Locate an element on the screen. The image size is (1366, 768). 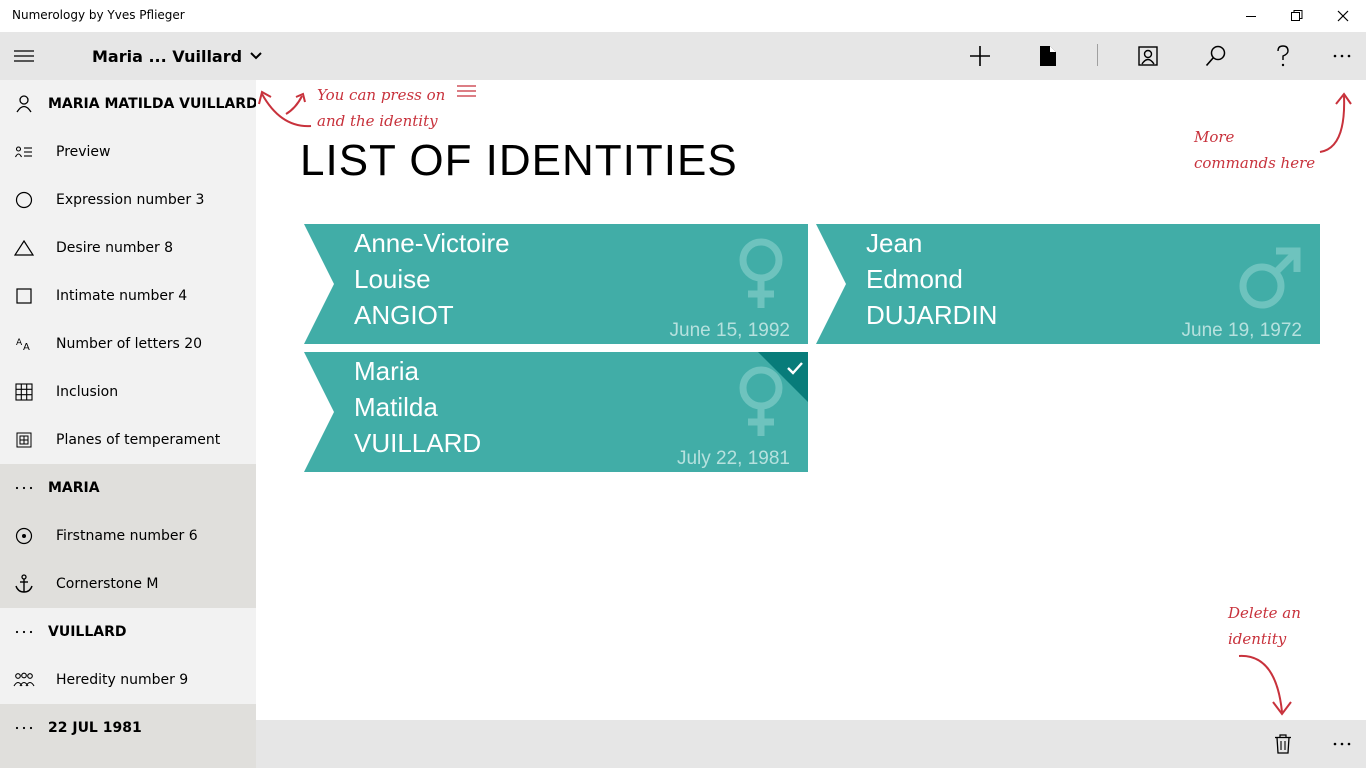
identity-last-name: DUJARDIN is located at coordinates (932, 315).